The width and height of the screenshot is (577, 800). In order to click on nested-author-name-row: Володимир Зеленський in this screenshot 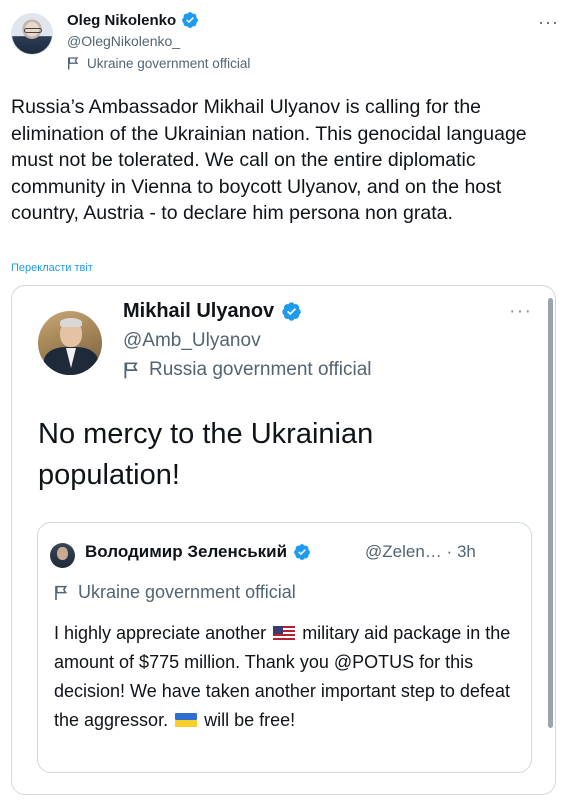, I will do `click(198, 552)`.